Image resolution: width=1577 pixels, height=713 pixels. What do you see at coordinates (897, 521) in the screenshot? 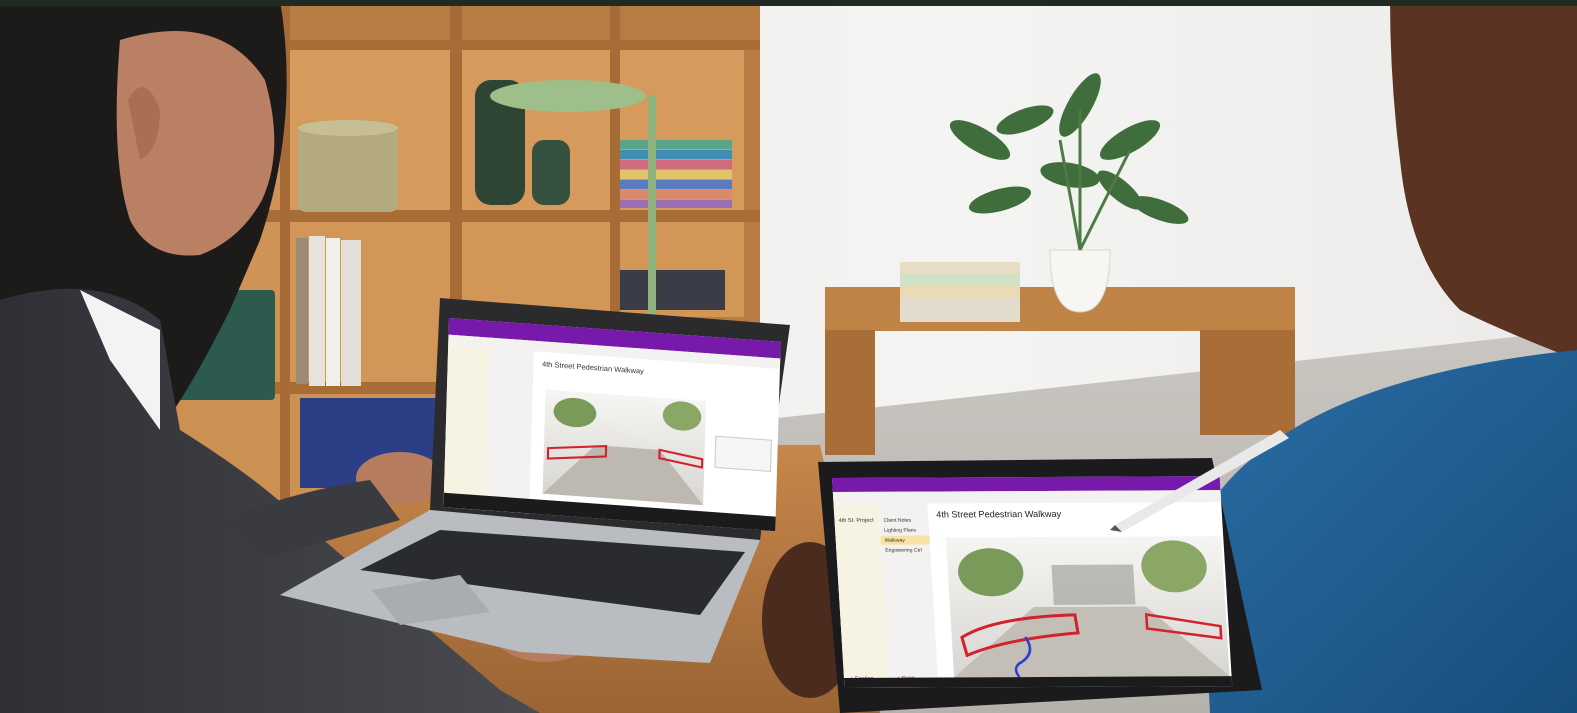
I see `tablet-page-item: Client Notes` at bounding box center [897, 521].